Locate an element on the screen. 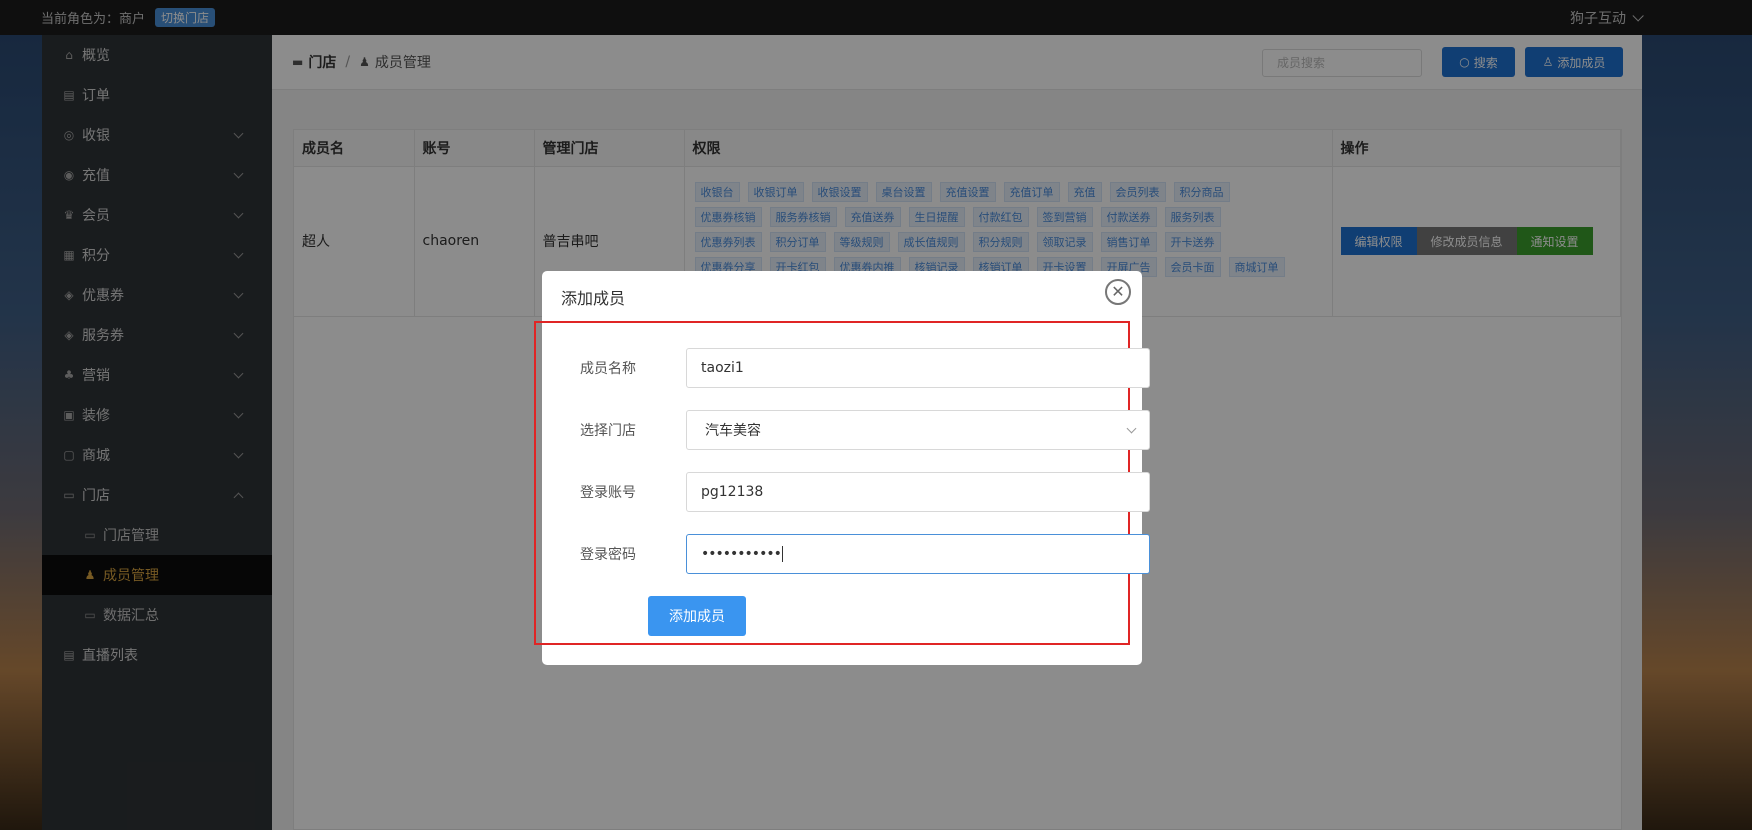 This screenshot has width=1752, height=830. login-password-label: 登录密码 is located at coordinates (608, 555).